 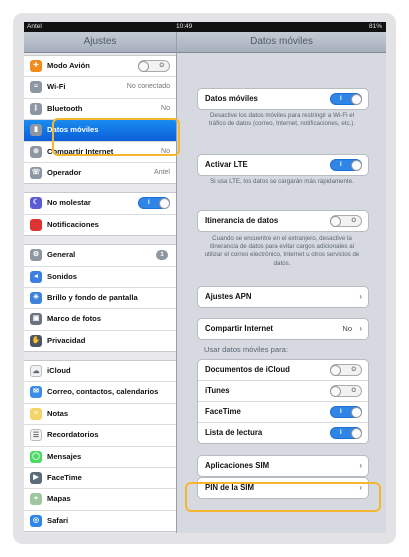 I want to click on sidebar-item-operador: ☏ Operador Antel, so click(x=100, y=173).